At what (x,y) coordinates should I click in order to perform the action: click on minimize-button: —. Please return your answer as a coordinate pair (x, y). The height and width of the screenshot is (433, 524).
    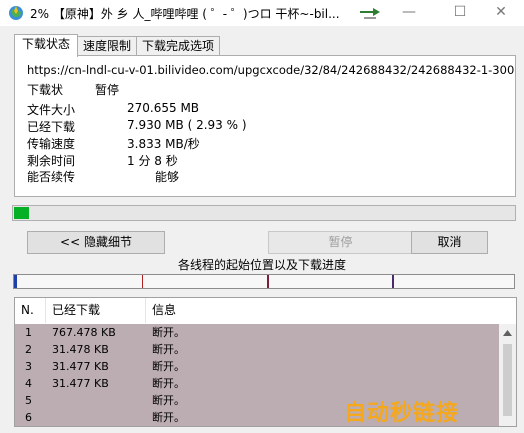
    Looking at the image, I should click on (409, 13).